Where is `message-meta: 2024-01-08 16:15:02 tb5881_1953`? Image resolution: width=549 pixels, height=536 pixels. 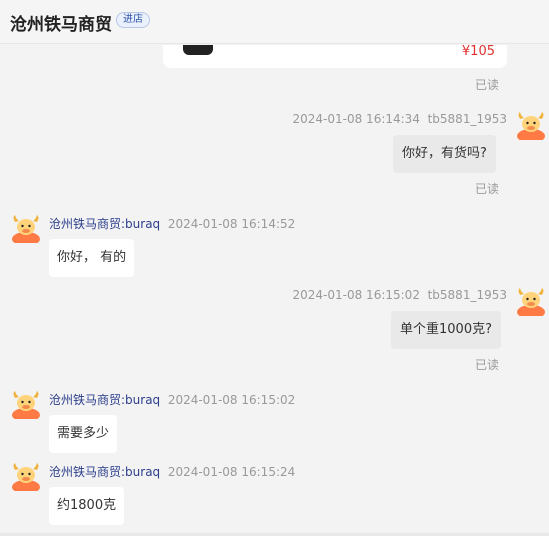 message-meta: 2024-01-08 16:15:02 tb5881_1953 is located at coordinates (400, 295).